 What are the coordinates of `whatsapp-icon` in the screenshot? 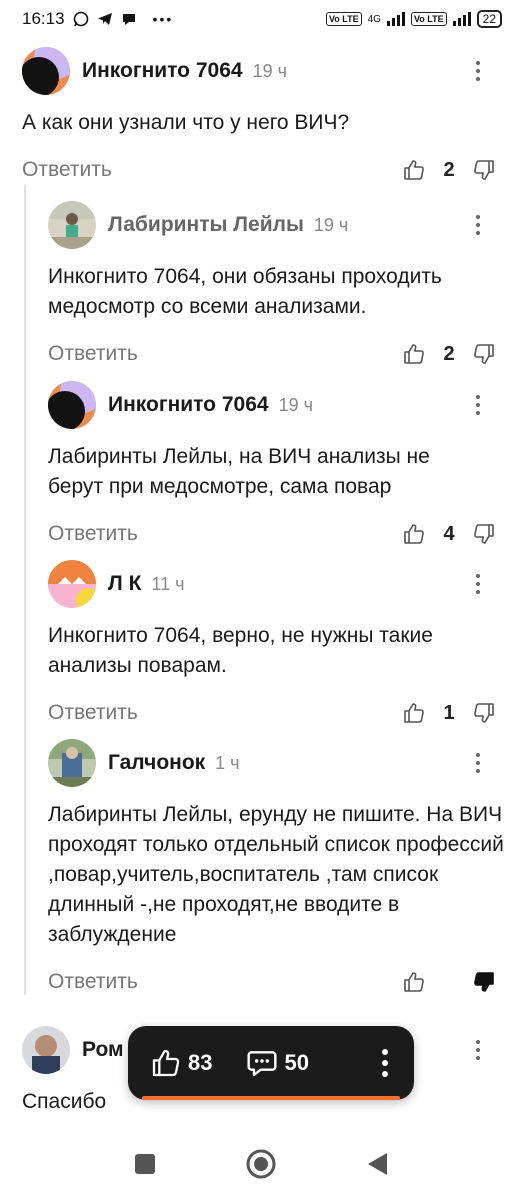 It's located at (80, 19).